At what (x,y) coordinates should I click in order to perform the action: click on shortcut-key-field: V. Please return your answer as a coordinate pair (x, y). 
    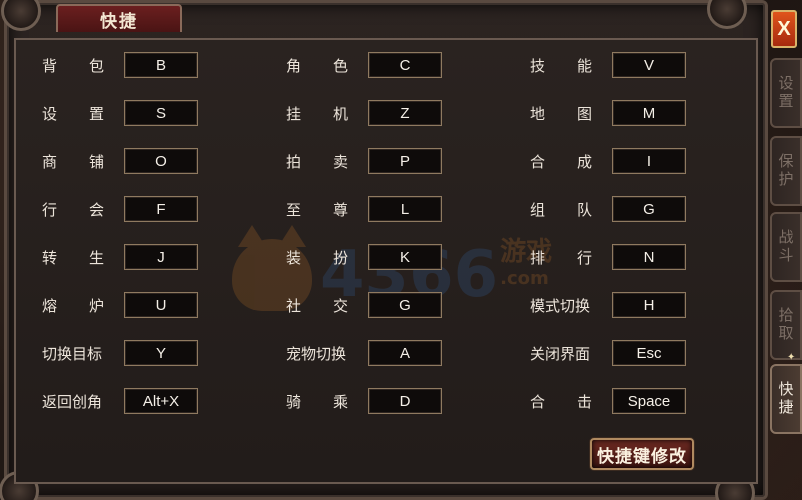
    Looking at the image, I should click on (649, 65).